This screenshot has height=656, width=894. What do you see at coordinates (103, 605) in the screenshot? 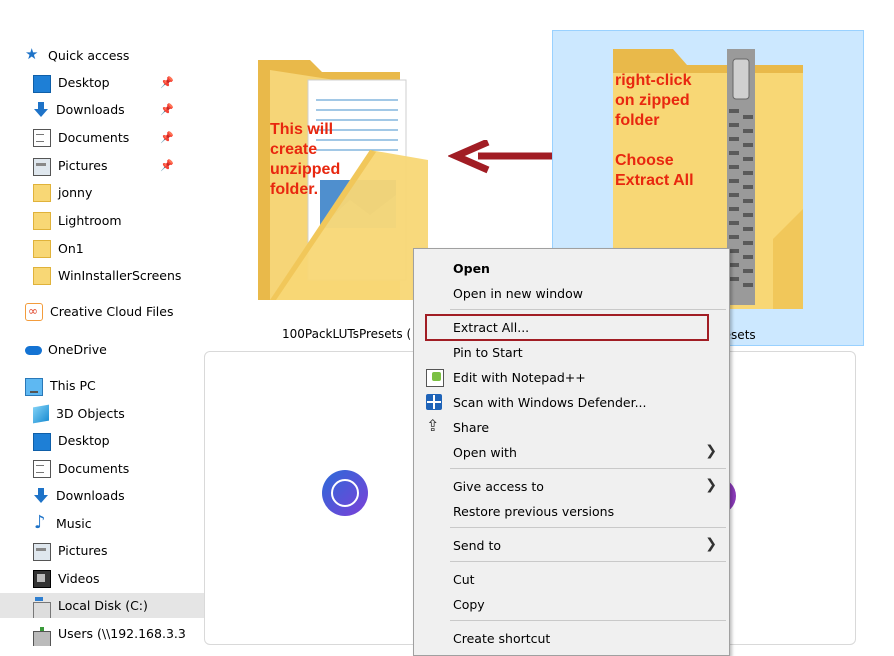
I see `nav-label: Local Disk (C:)` at bounding box center [103, 605].